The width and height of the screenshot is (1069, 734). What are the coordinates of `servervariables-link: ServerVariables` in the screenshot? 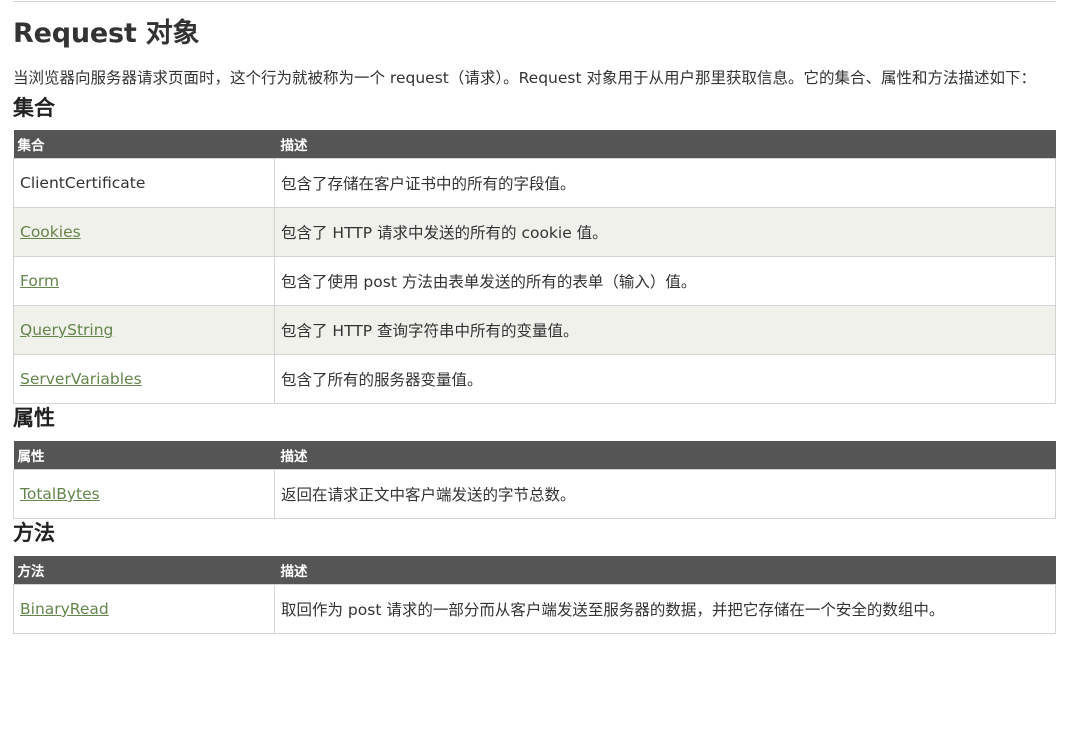 It's located at (81, 379).